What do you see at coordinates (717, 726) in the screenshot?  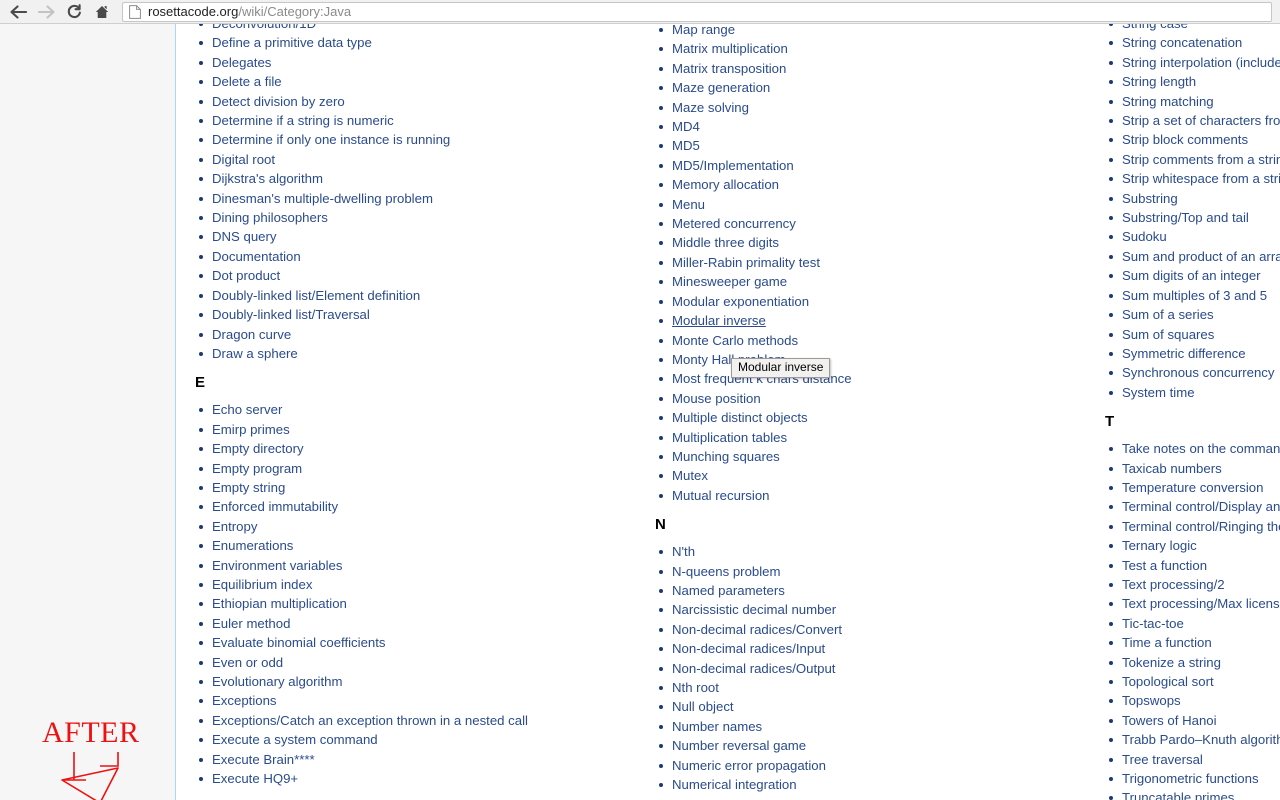 I see `category-link: Number names` at bounding box center [717, 726].